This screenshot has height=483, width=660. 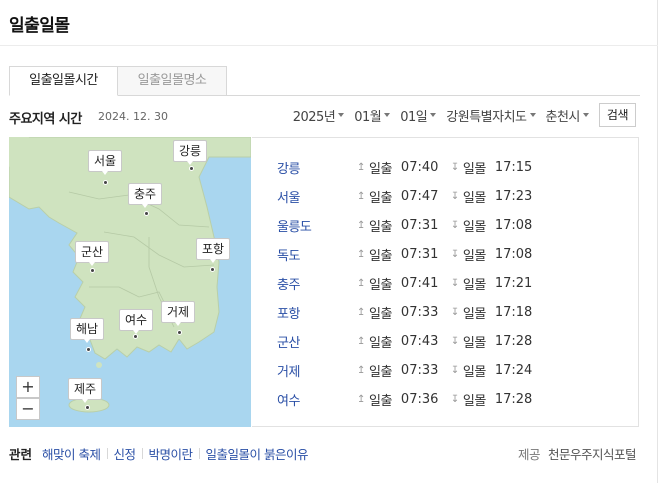 What do you see at coordinates (125, 453) in the screenshot?
I see `related-link-new-year: 신정` at bounding box center [125, 453].